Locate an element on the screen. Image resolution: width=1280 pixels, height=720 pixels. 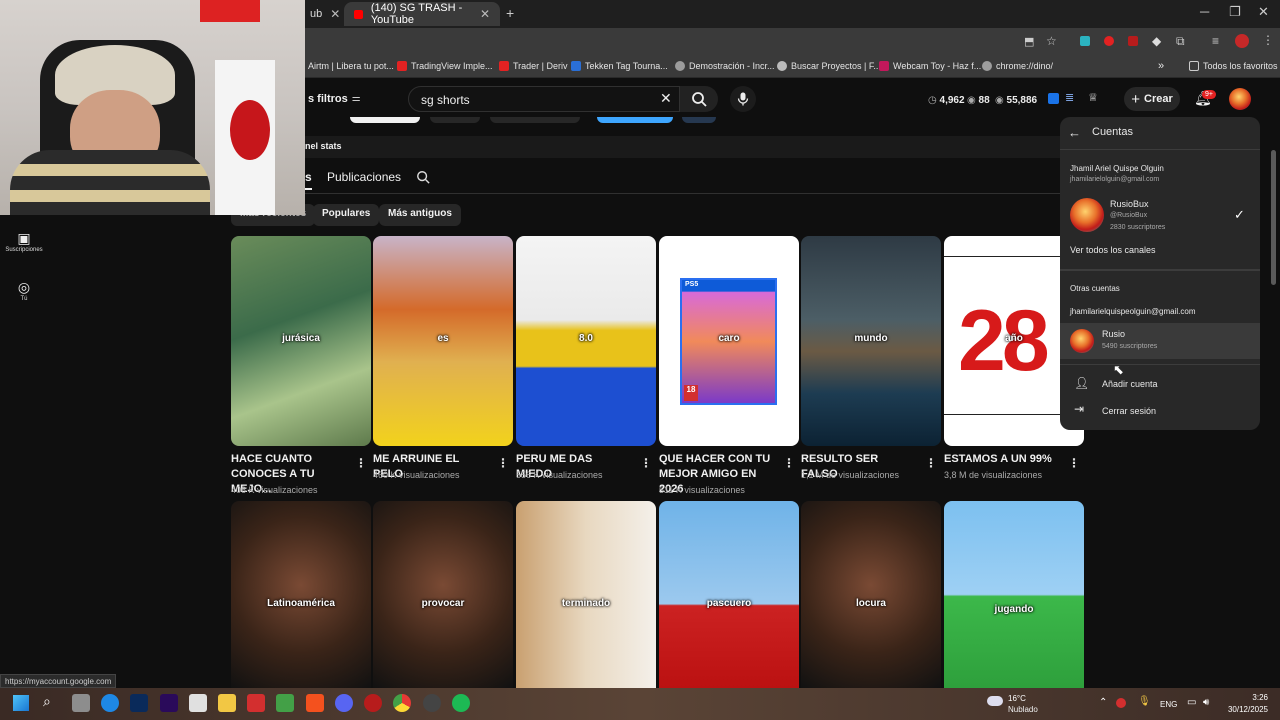
other-account-name: Rusio is located at coordinates (1114, 334).